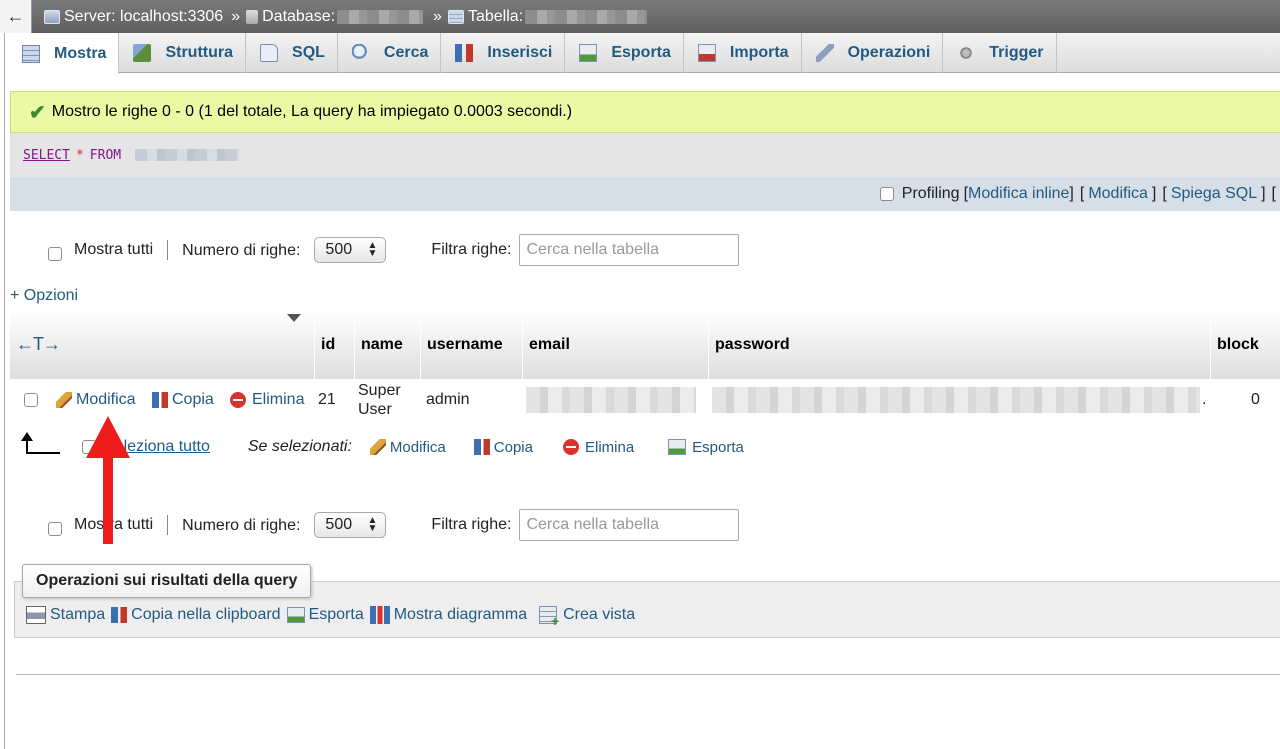  I want to click on sql-keyword-select: SELECT, so click(46, 155).